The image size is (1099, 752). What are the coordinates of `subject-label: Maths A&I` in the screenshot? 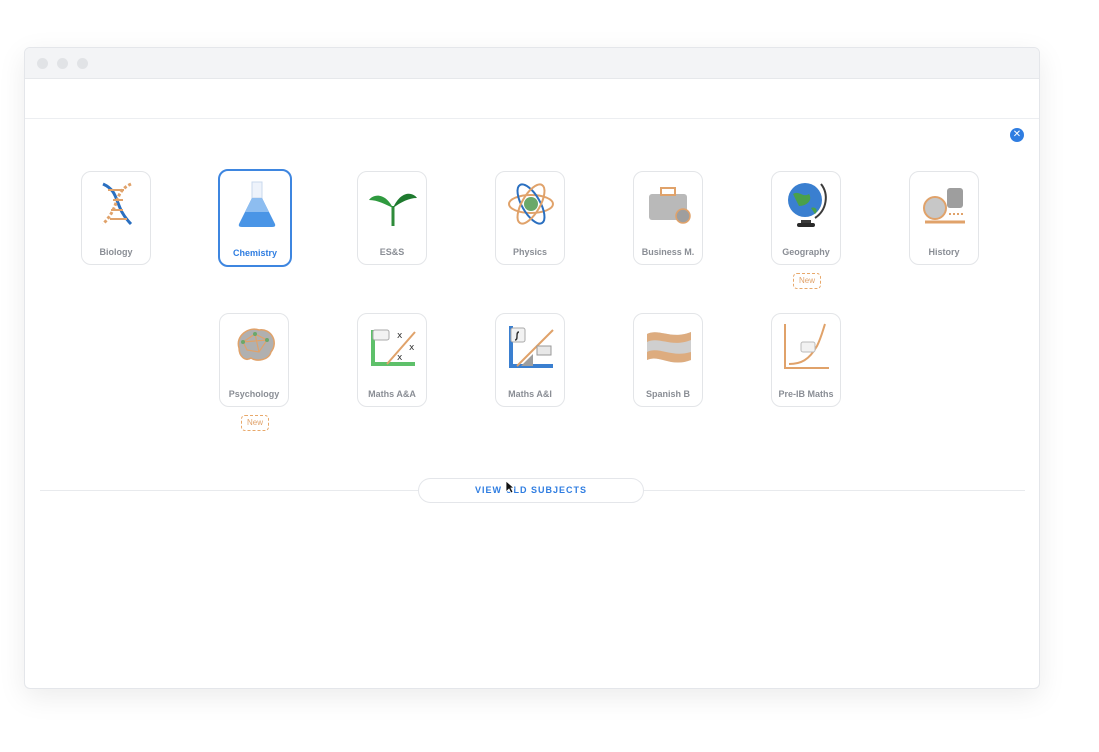 It's located at (530, 394).